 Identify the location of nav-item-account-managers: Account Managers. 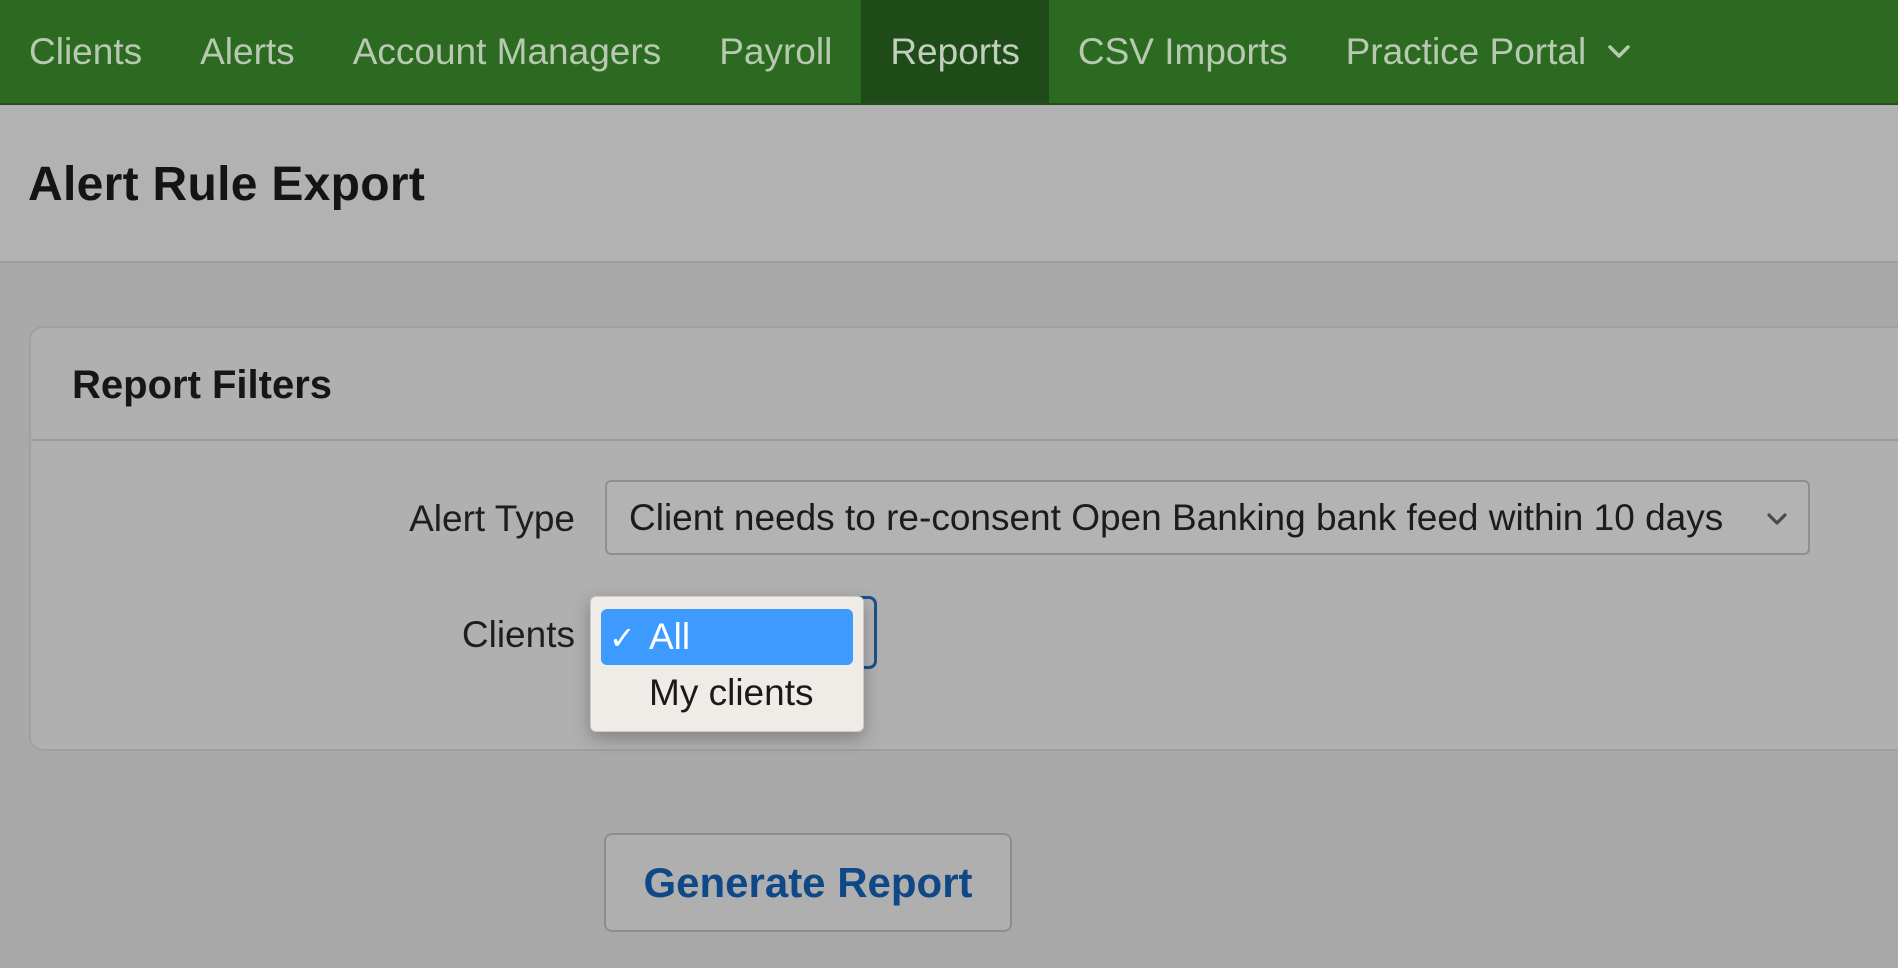
(507, 51).